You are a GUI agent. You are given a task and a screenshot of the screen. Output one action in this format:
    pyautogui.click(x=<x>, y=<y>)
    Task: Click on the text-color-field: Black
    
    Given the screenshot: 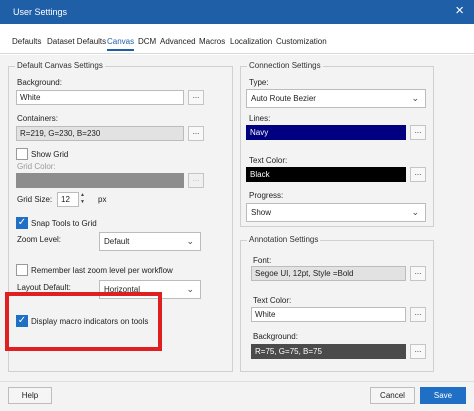 What is the action you would take?
    pyautogui.click(x=326, y=174)
    